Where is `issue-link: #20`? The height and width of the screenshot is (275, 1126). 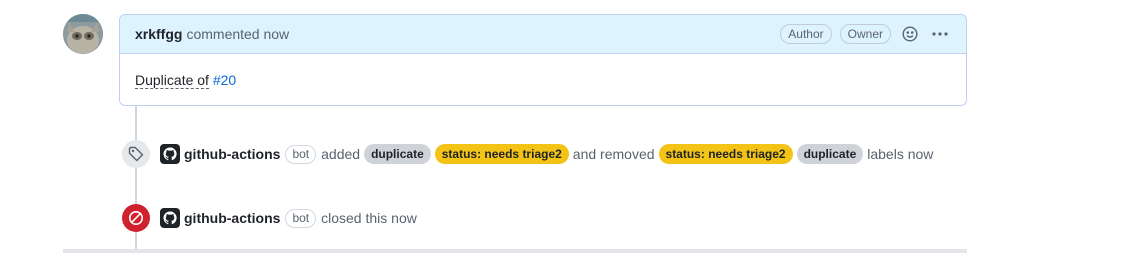 issue-link: #20 is located at coordinates (224, 80).